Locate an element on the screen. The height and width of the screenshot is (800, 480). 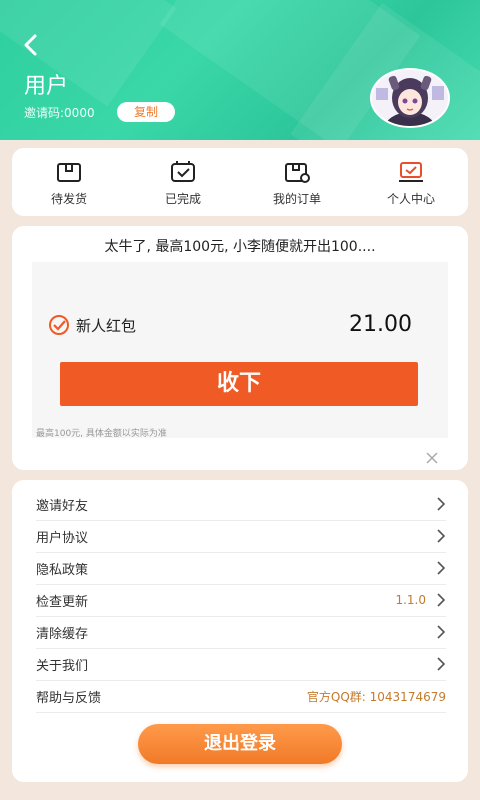
red-packet-amount: 21.00 is located at coordinates (380, 324).